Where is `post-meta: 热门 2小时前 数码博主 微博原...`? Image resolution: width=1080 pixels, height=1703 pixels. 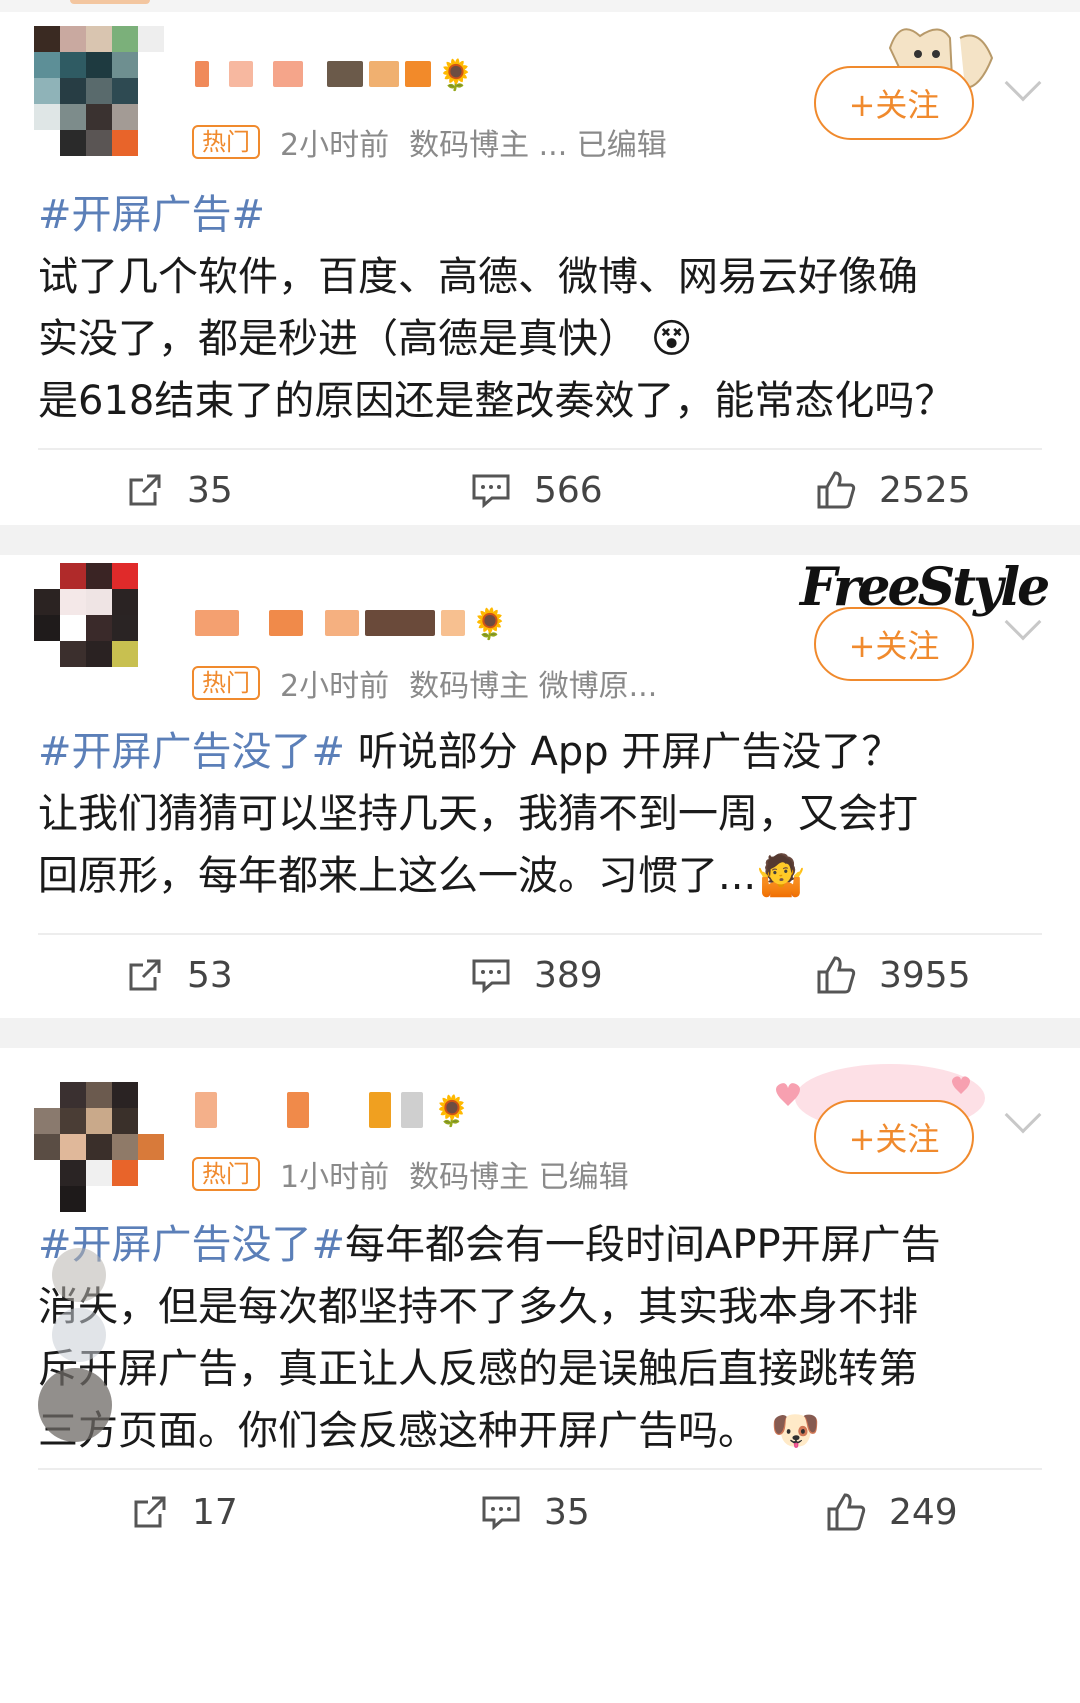
post-meta: 热门 2小时前 数码博主 微博原... is located at coordinates (424, 683).